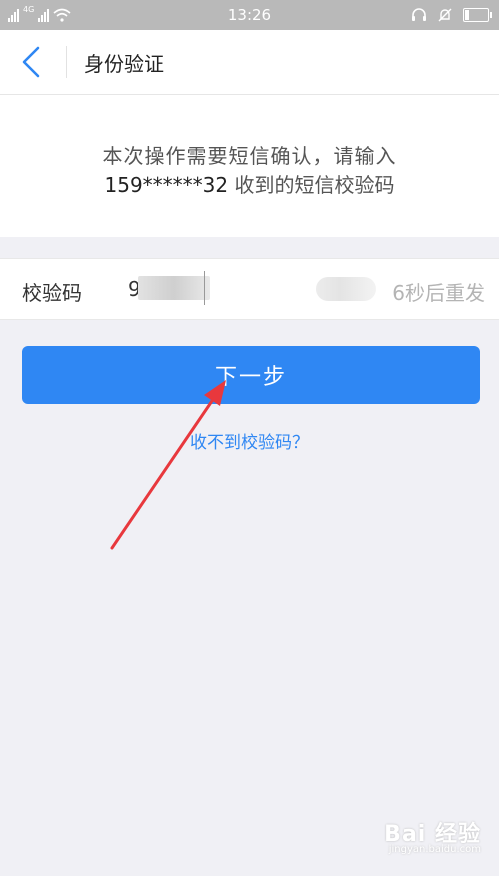 The width and height of the screenshot is (499, 876). I want to click on back-button, so click(32, 62).